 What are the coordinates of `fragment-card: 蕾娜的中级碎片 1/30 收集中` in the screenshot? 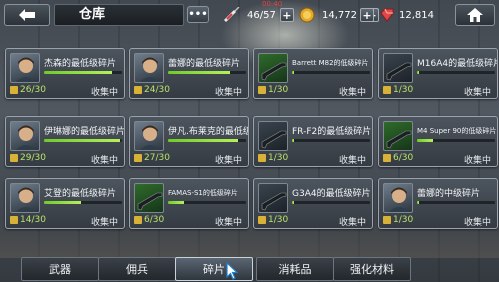 It's located at (438, 203).